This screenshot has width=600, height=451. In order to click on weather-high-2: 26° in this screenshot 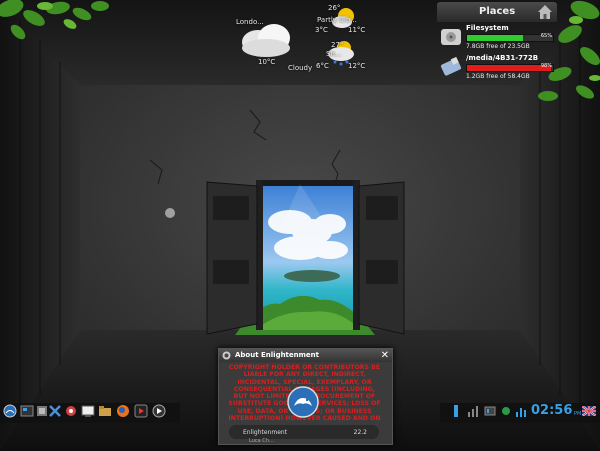, I will do `click(334, 8)`.